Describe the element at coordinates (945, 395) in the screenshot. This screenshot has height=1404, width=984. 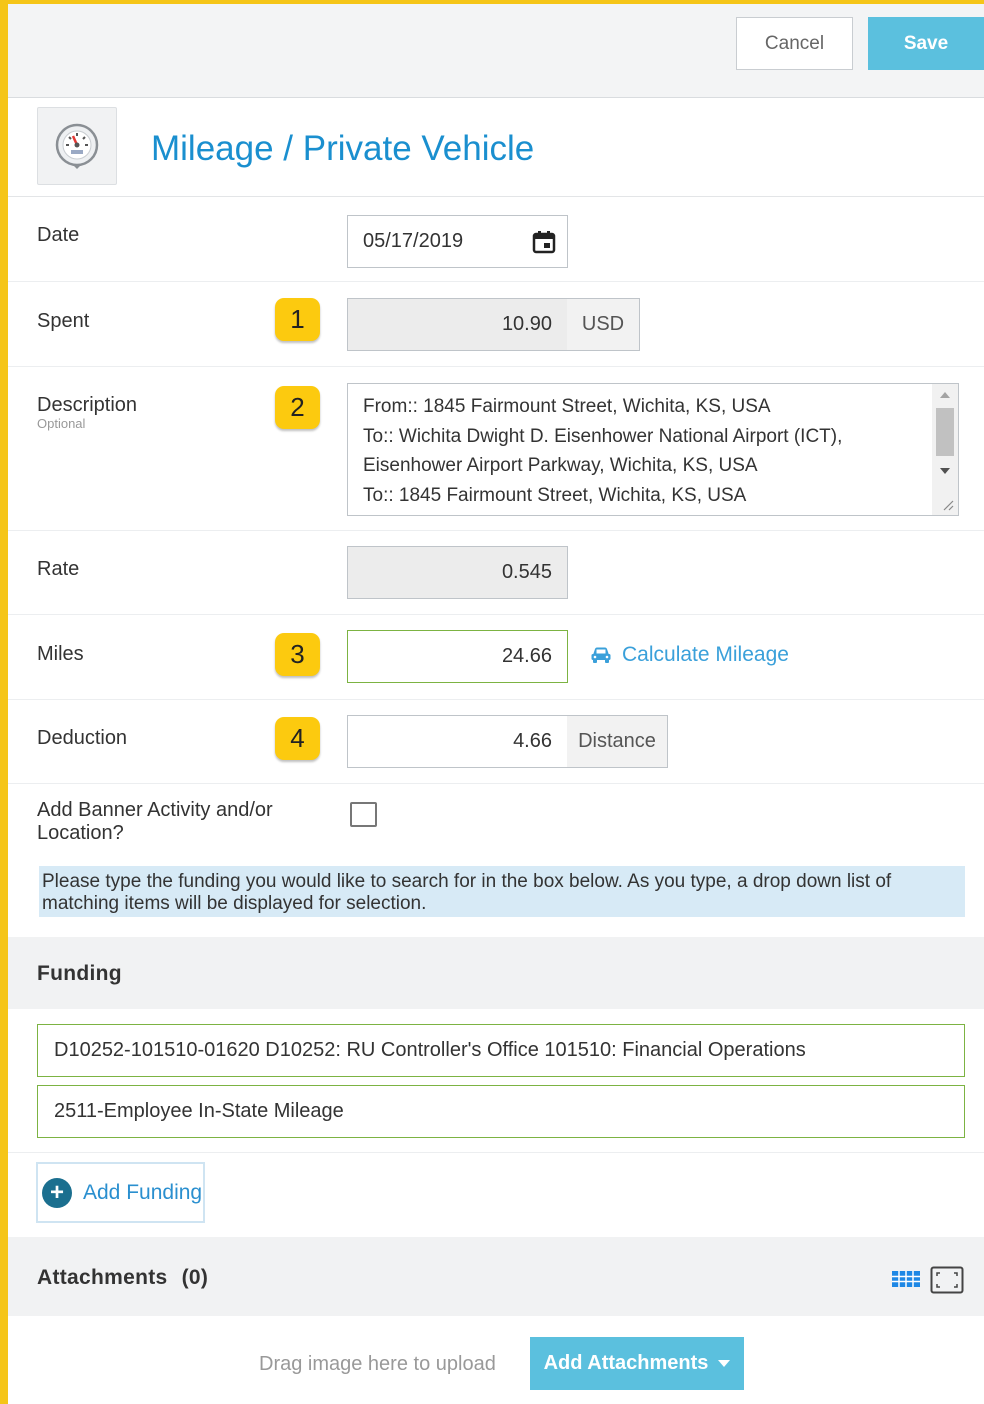
I see `scroll-up-icon` at that location.